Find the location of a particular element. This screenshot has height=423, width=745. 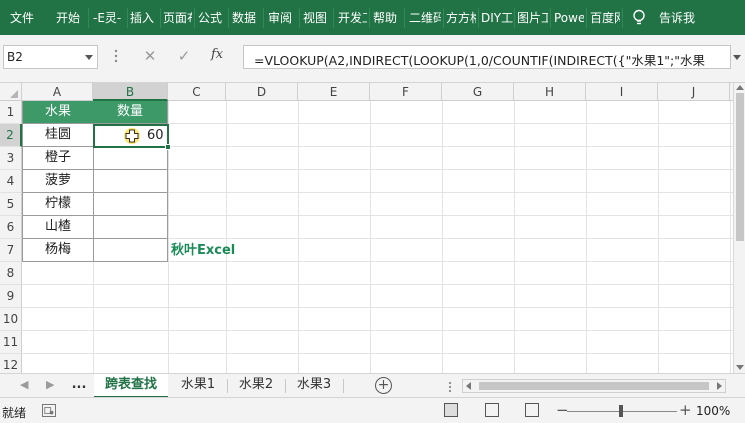

tab-baidu-netdisk: 百度网 is located at coordinates (605, 18).